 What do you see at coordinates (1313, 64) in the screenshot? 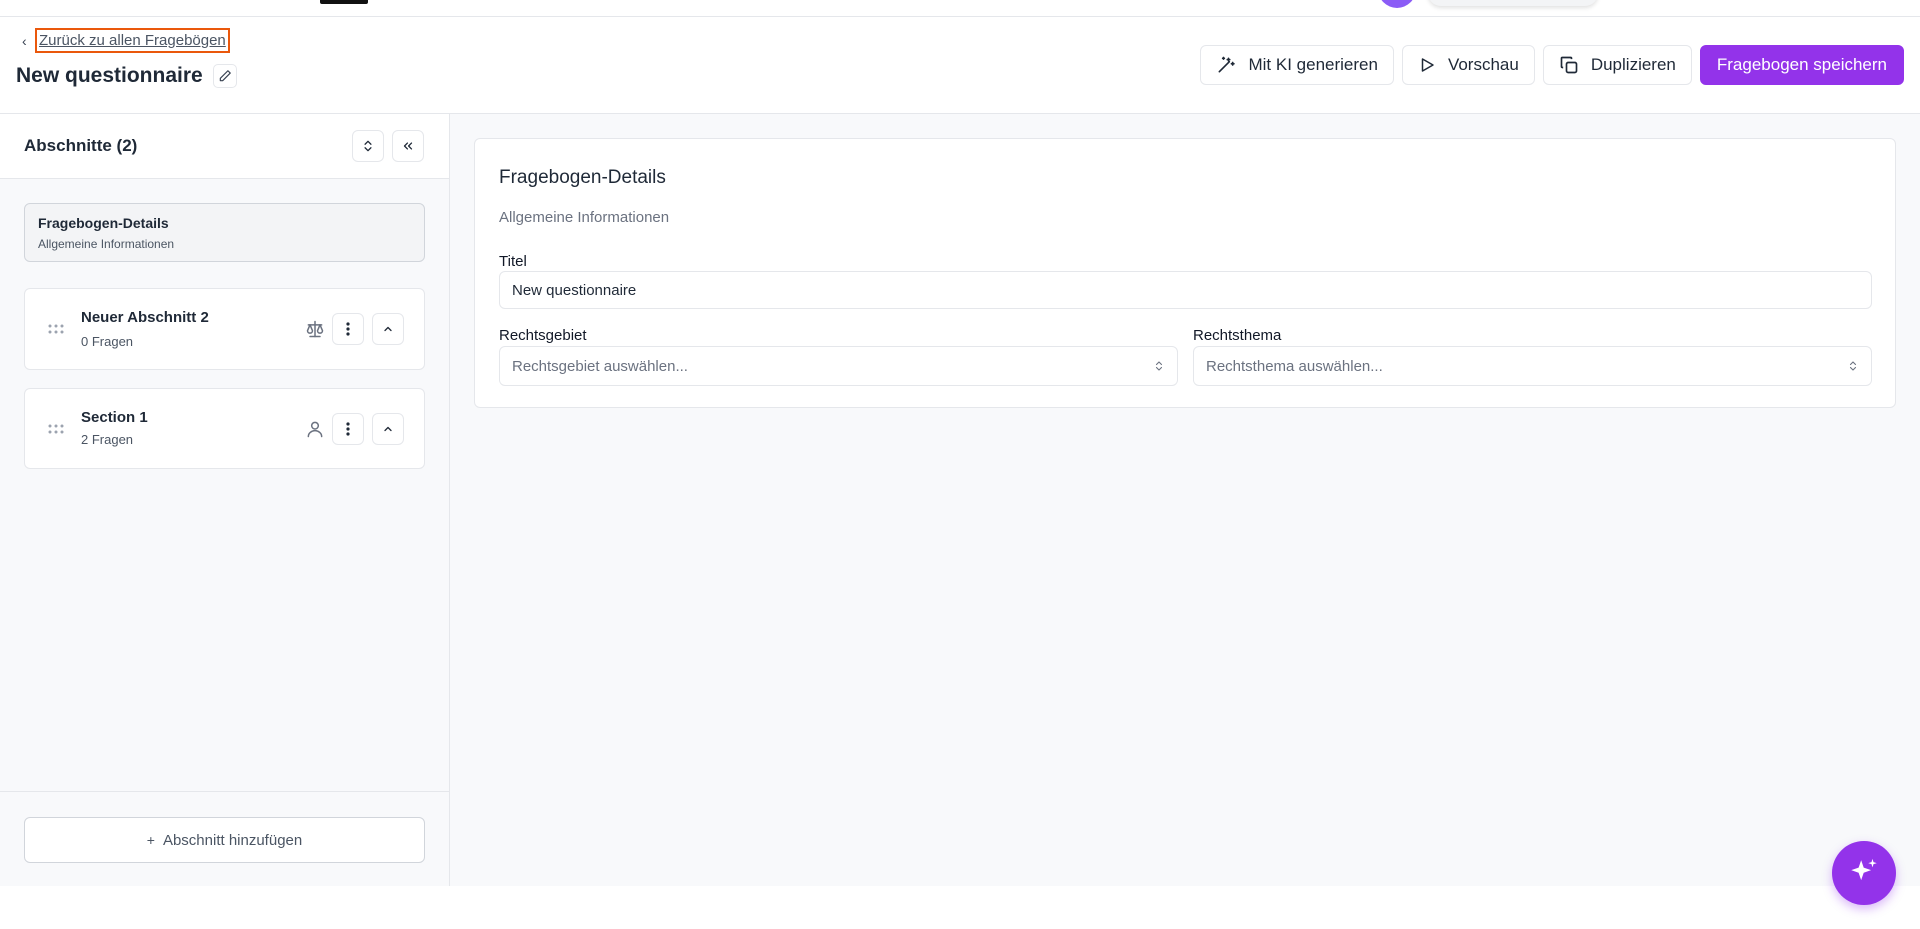
I see `ai-generate-label: Mit KI generieren` at bounding box center [1313, 64].